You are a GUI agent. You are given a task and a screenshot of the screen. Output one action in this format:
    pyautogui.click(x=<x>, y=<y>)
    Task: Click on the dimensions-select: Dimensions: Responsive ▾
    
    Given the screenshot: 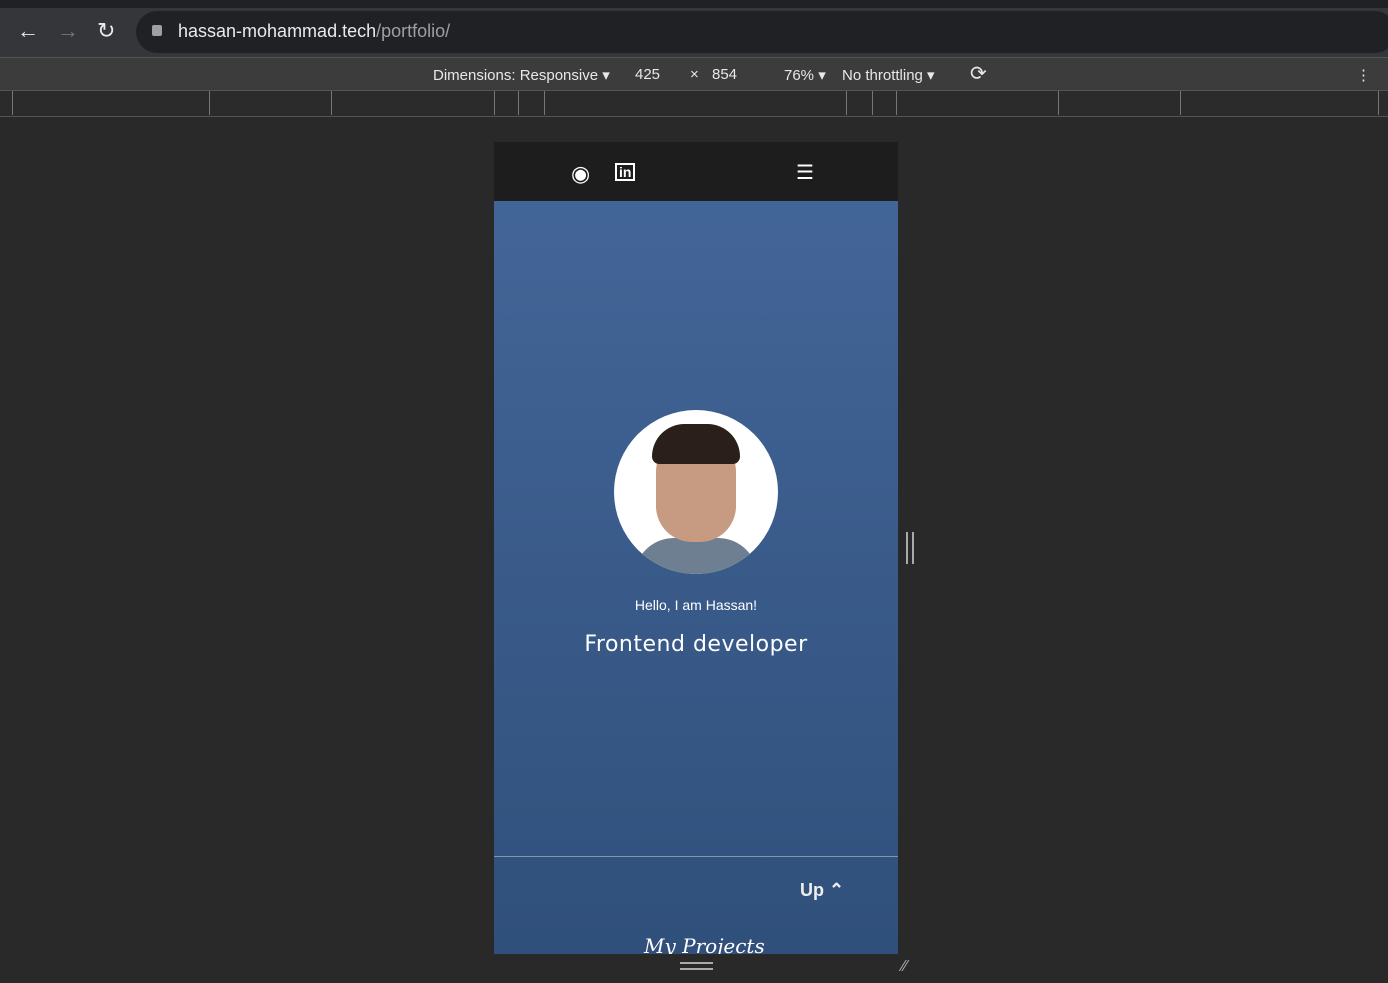 What is the action you would take?
    pyautogui.click(x=521, y=75)
    